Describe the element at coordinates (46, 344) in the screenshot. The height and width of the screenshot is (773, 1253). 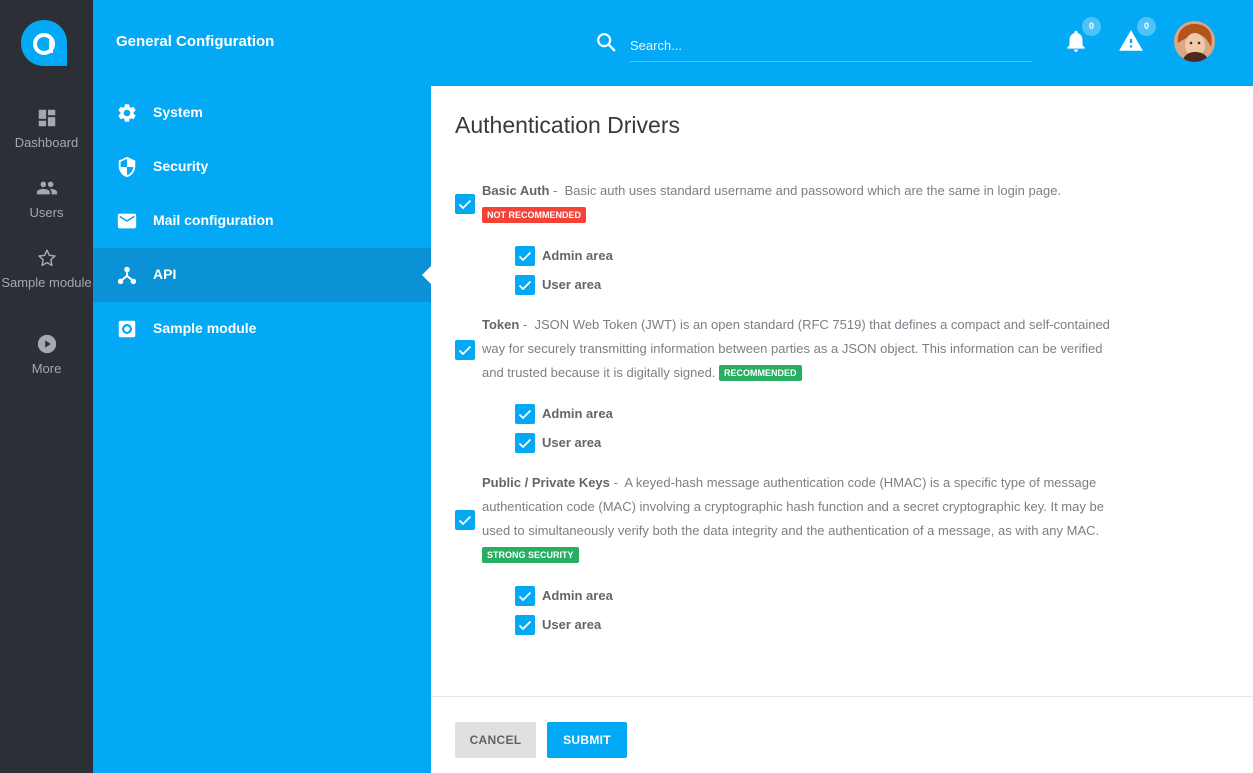
I see `play-circle-icon` at that location.